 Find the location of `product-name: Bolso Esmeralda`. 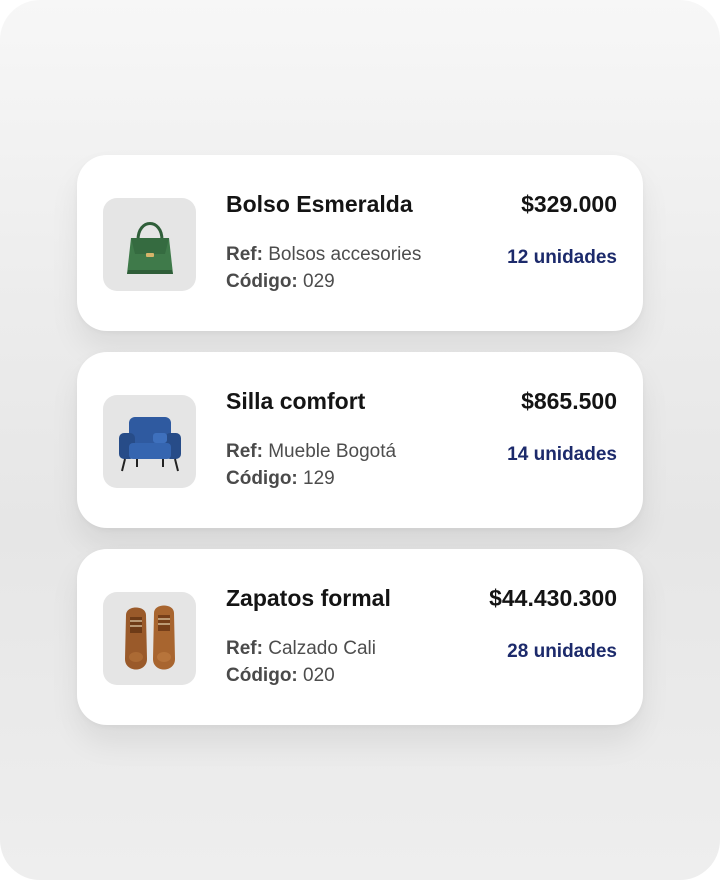

product-name: Bolso Esmeralda is located at coordinates (319, 204).